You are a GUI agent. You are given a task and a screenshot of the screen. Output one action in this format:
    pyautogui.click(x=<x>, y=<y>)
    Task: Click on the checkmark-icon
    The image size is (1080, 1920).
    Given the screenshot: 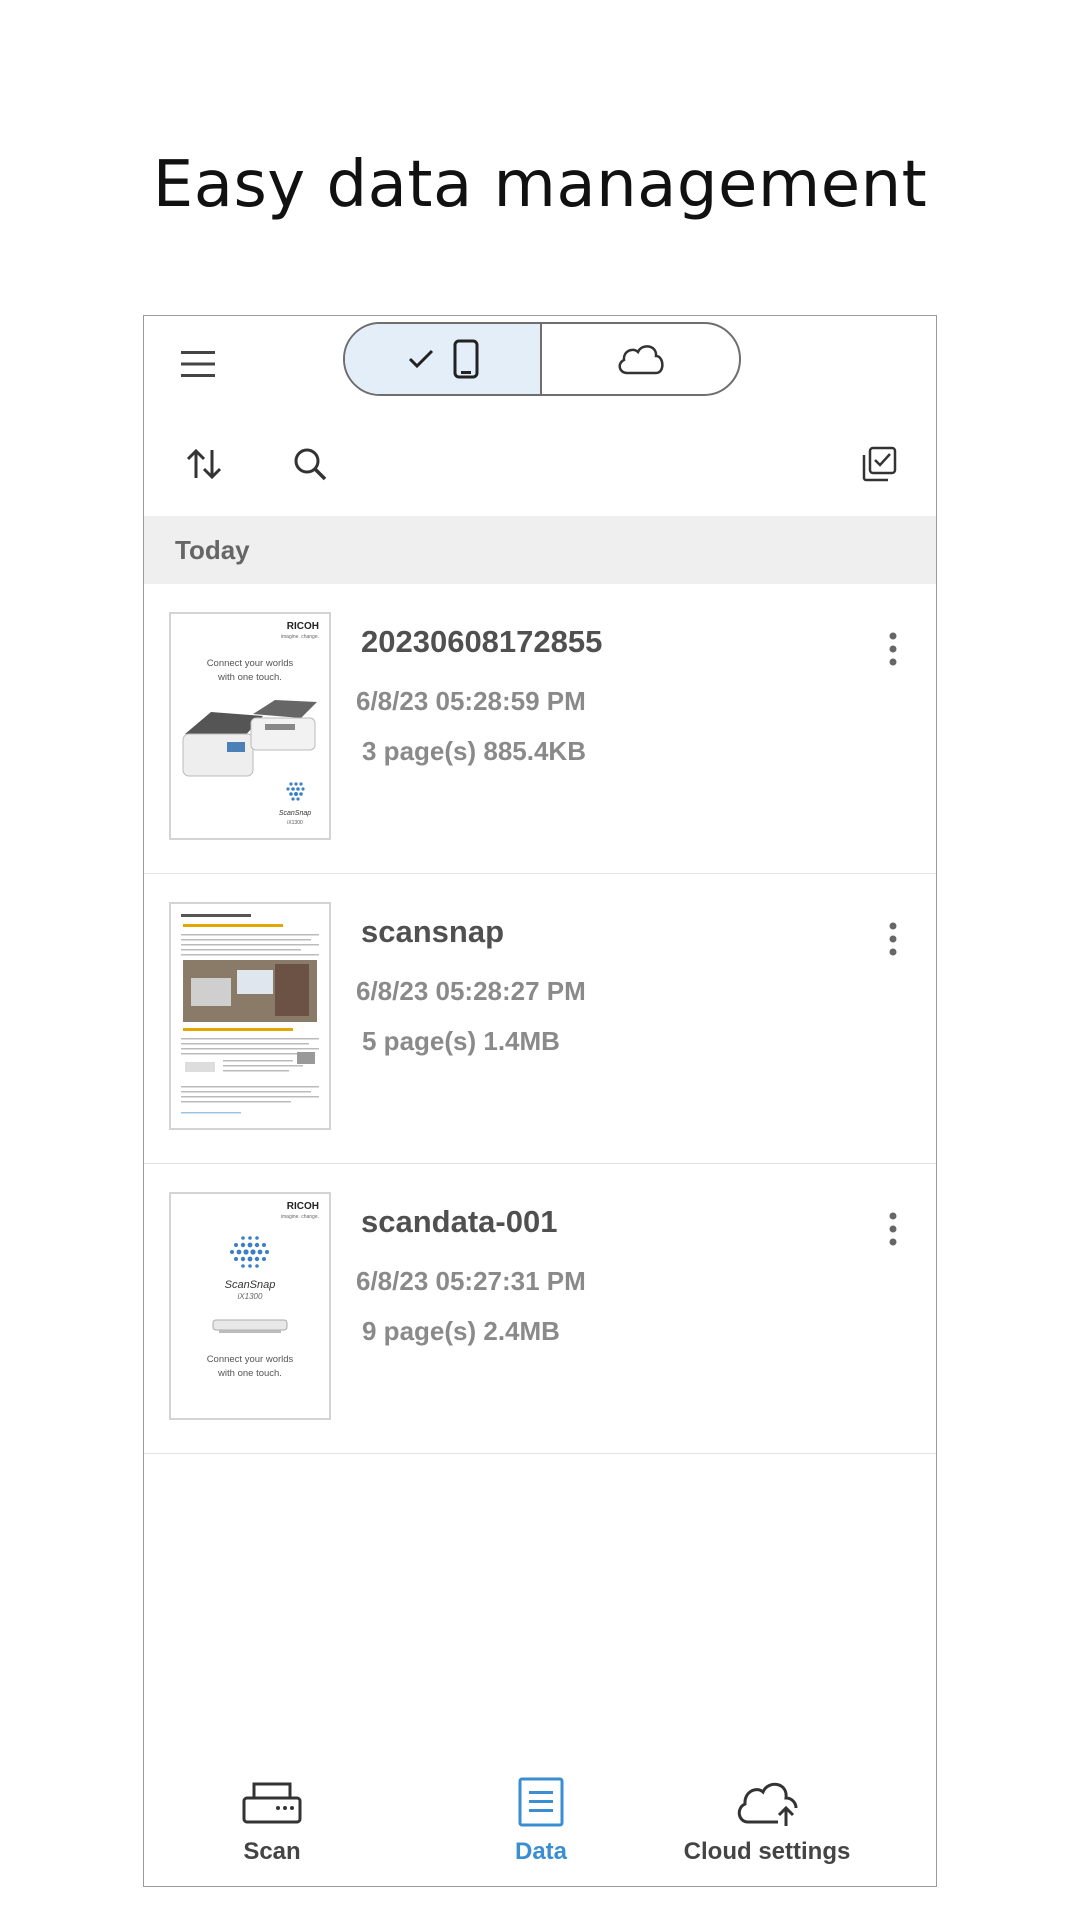 What is the action you would take?
    pyautogui.click(x=420, y=359)
    